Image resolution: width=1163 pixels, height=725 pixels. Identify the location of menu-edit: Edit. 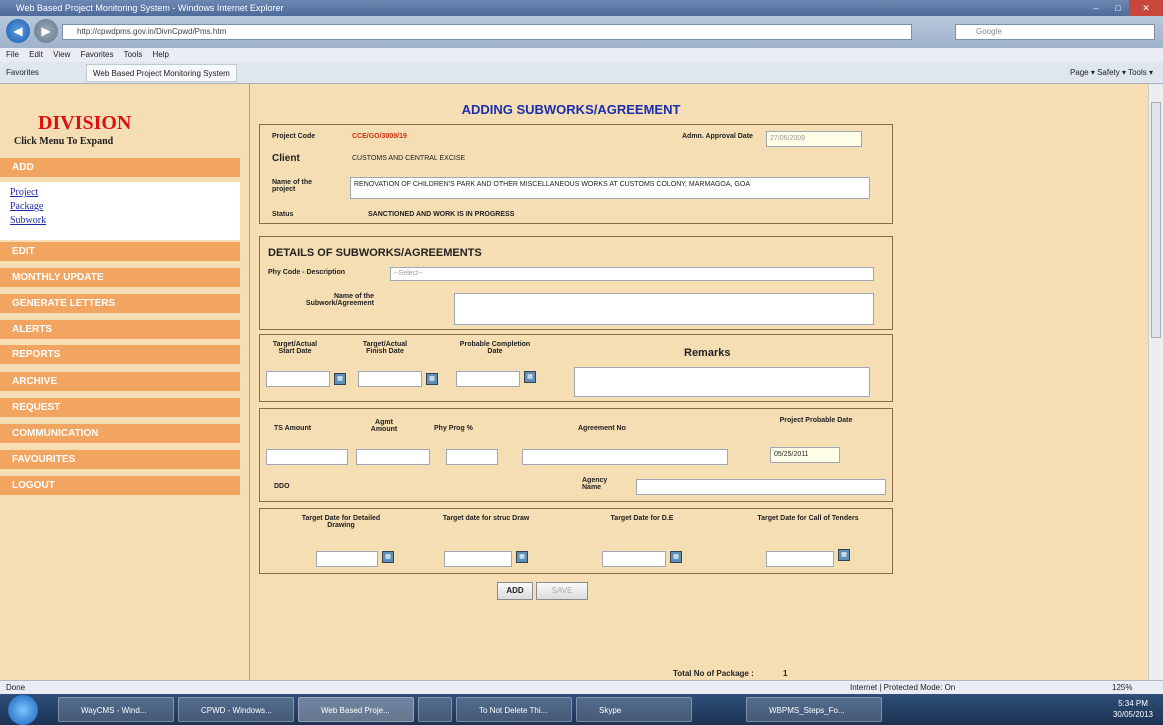
(36, 54).